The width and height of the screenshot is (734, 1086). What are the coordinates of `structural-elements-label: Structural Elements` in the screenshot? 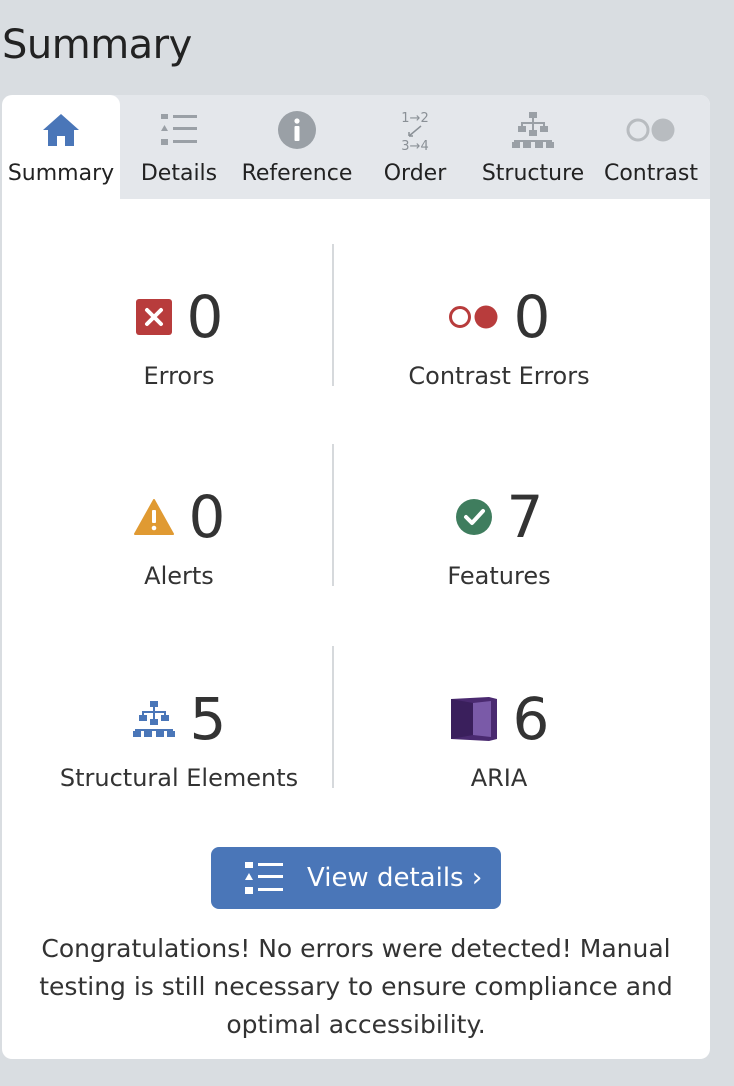 It's located at (179, 778).